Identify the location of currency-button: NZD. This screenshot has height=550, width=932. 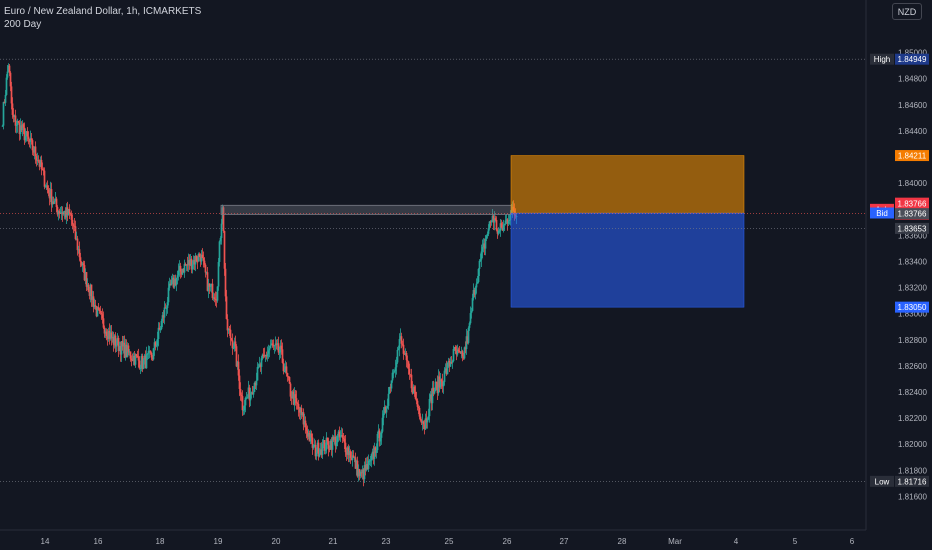
(907, 11).